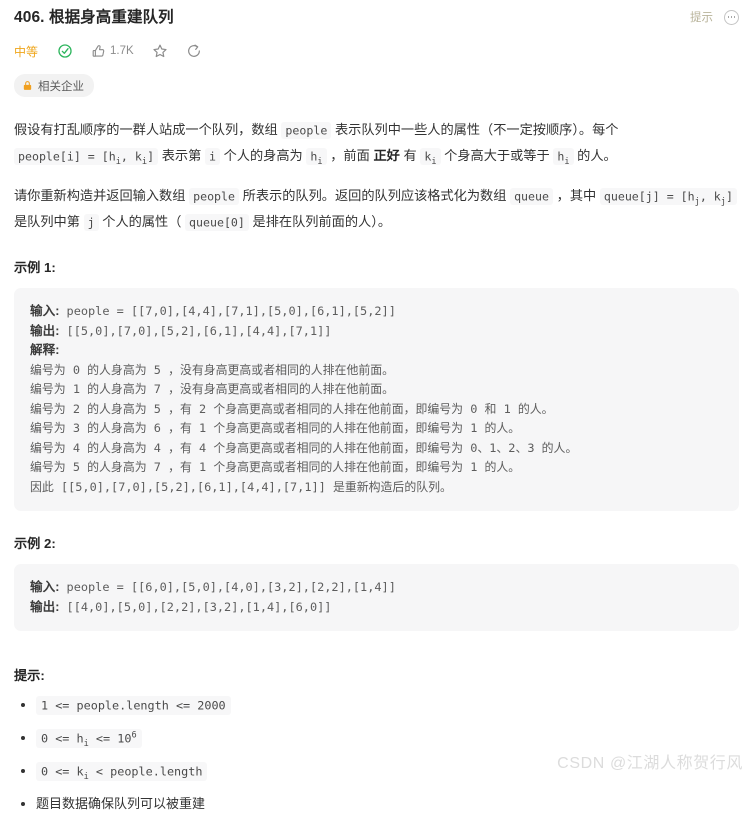 The image size is (753, 815). I want to click on code-ki-1-sub: i, so click(434, 161).